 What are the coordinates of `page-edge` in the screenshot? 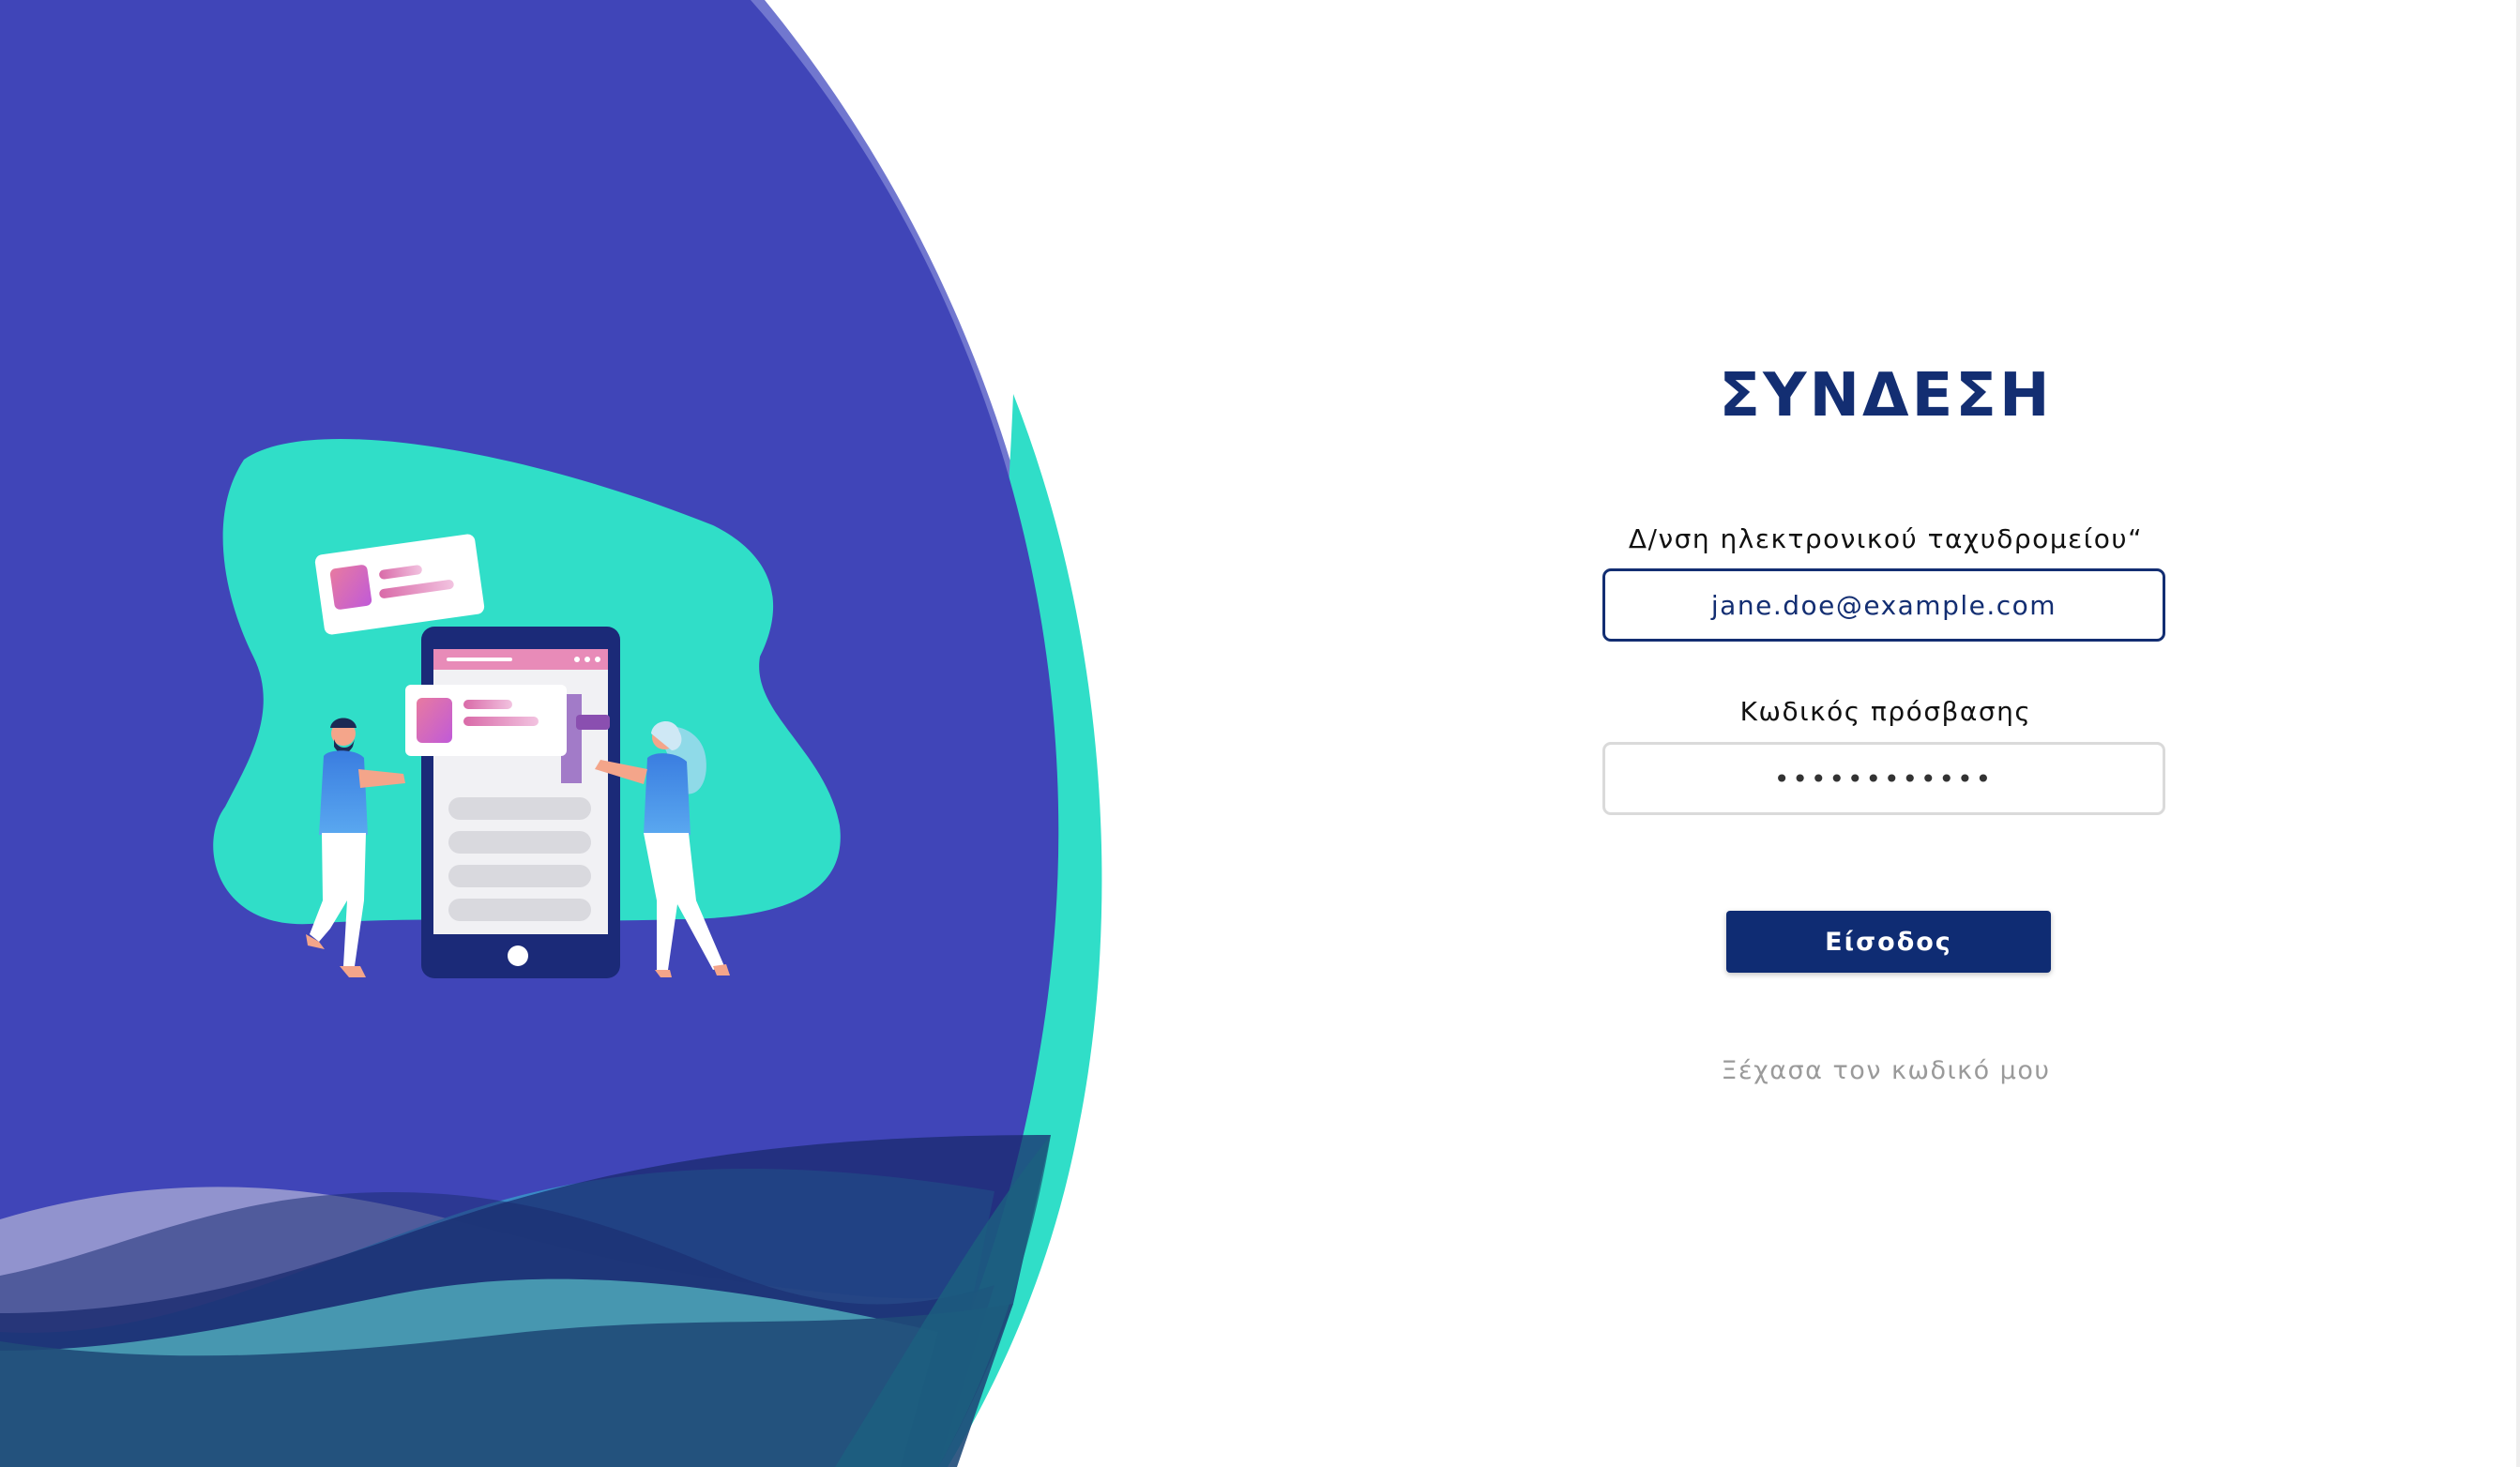 It's located at (2518, 733).